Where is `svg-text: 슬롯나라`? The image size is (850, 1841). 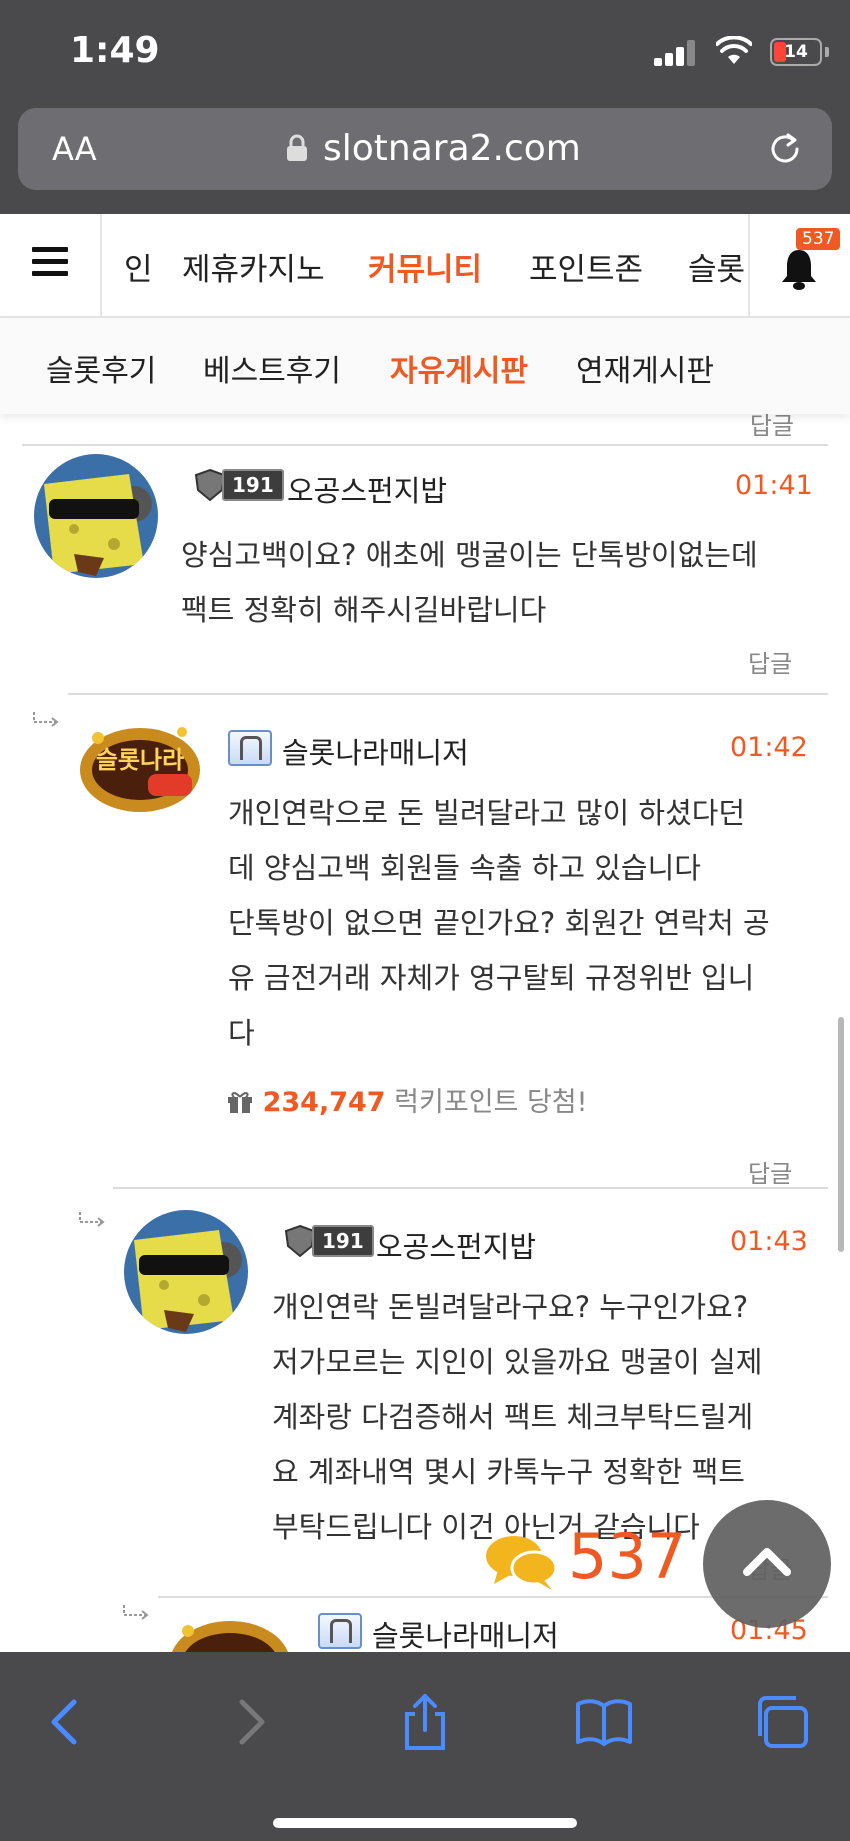
svg-text: 슬롯나라 is located at coordinates (140, 760).